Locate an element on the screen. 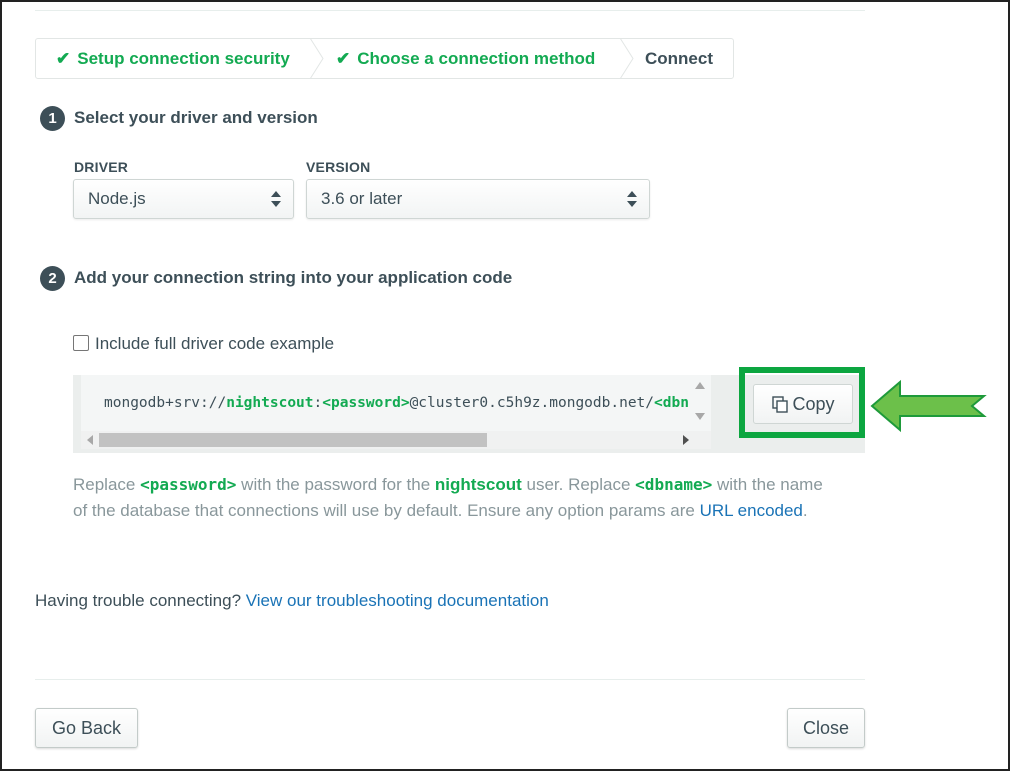  step-connect: Connect is located at coordinates (679, 58).